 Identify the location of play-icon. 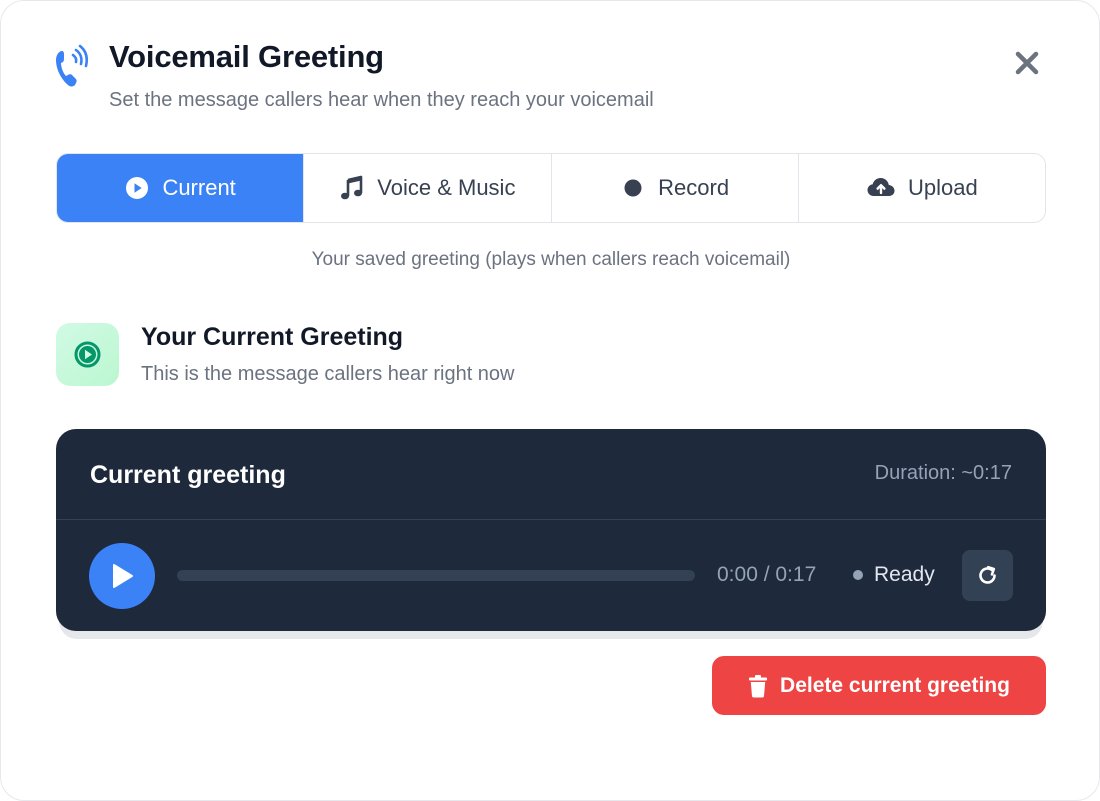
(123, 576).